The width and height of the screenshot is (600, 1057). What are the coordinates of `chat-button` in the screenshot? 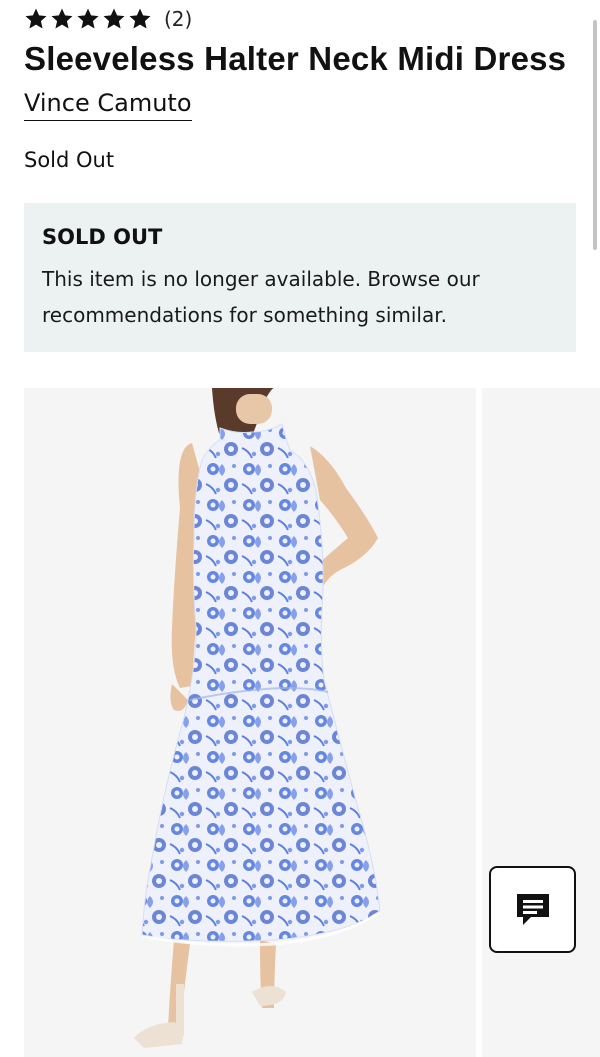 It's located at (532, 909).